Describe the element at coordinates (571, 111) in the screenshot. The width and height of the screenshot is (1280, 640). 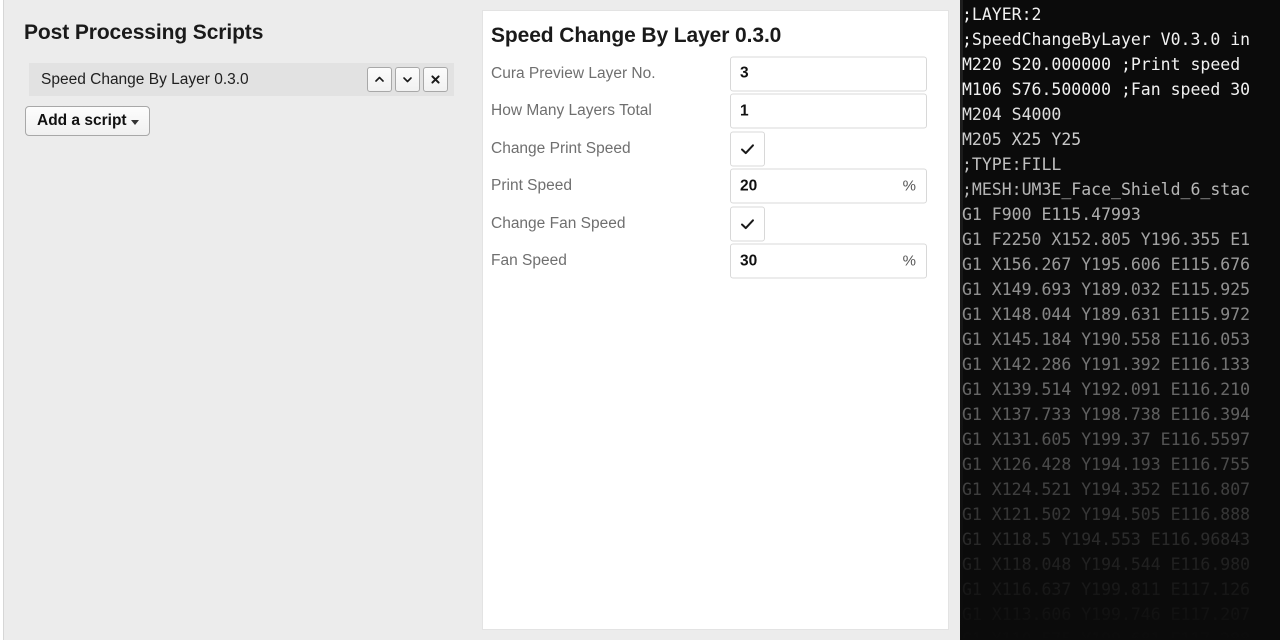
I see `setting-label: How Many Layers Total` at that location.